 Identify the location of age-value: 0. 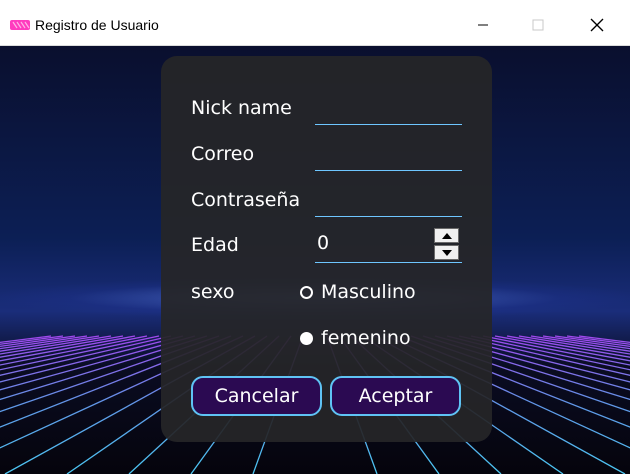
(323, 243).